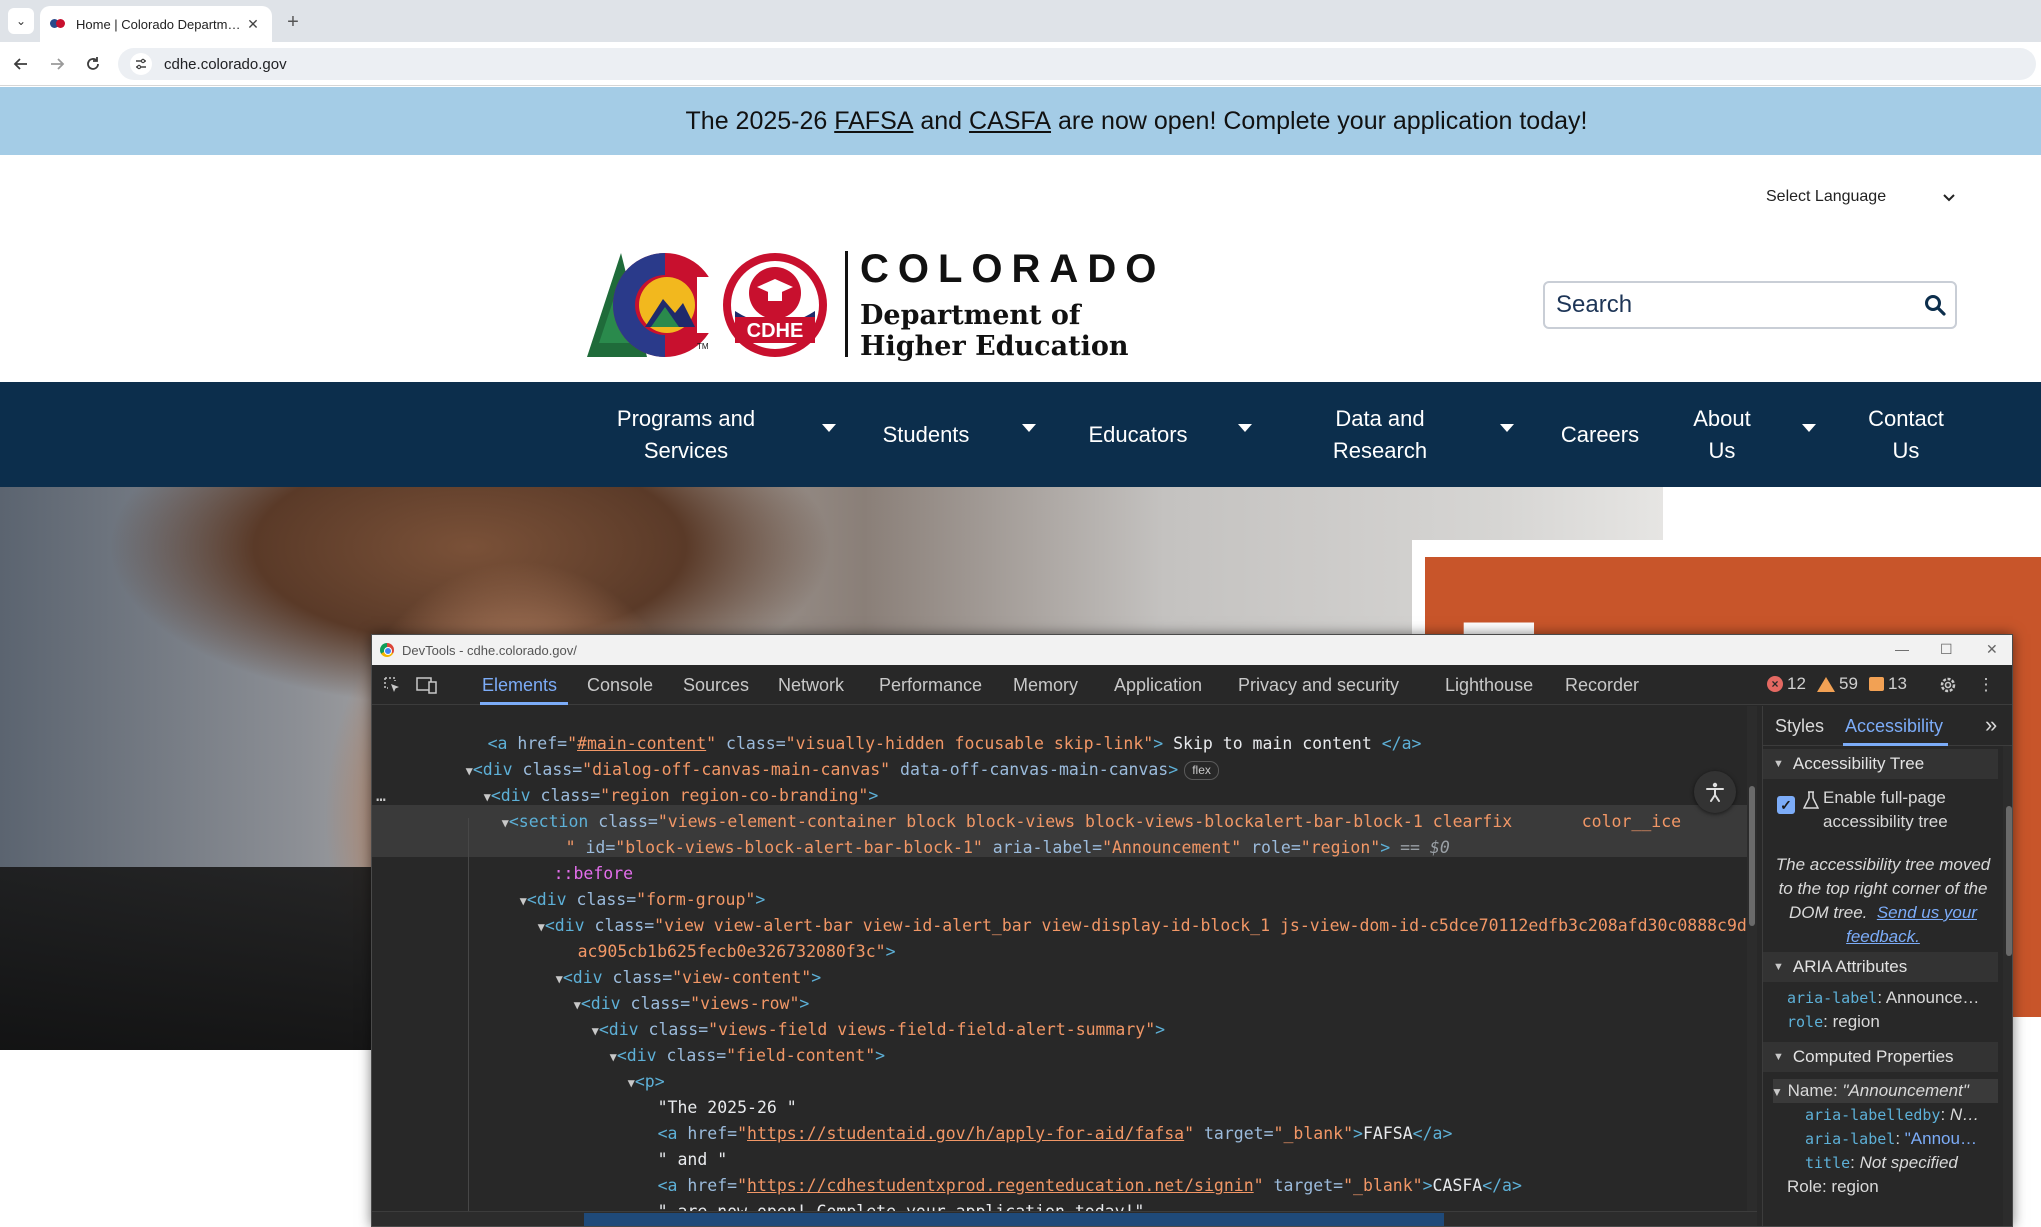 This screenshot has width=2041, height=1227. I want to click on nav-programs-and-services: Programs and Services, so click(686, 434).